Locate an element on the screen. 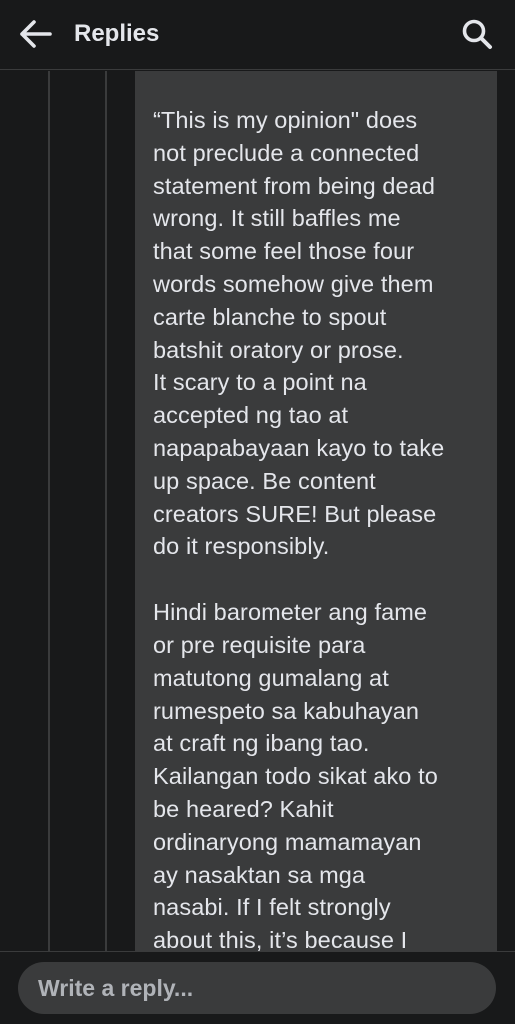 The height and width of the screenshot is (1024, 515). arrow-left-icon is located at coordinates (36, 34).